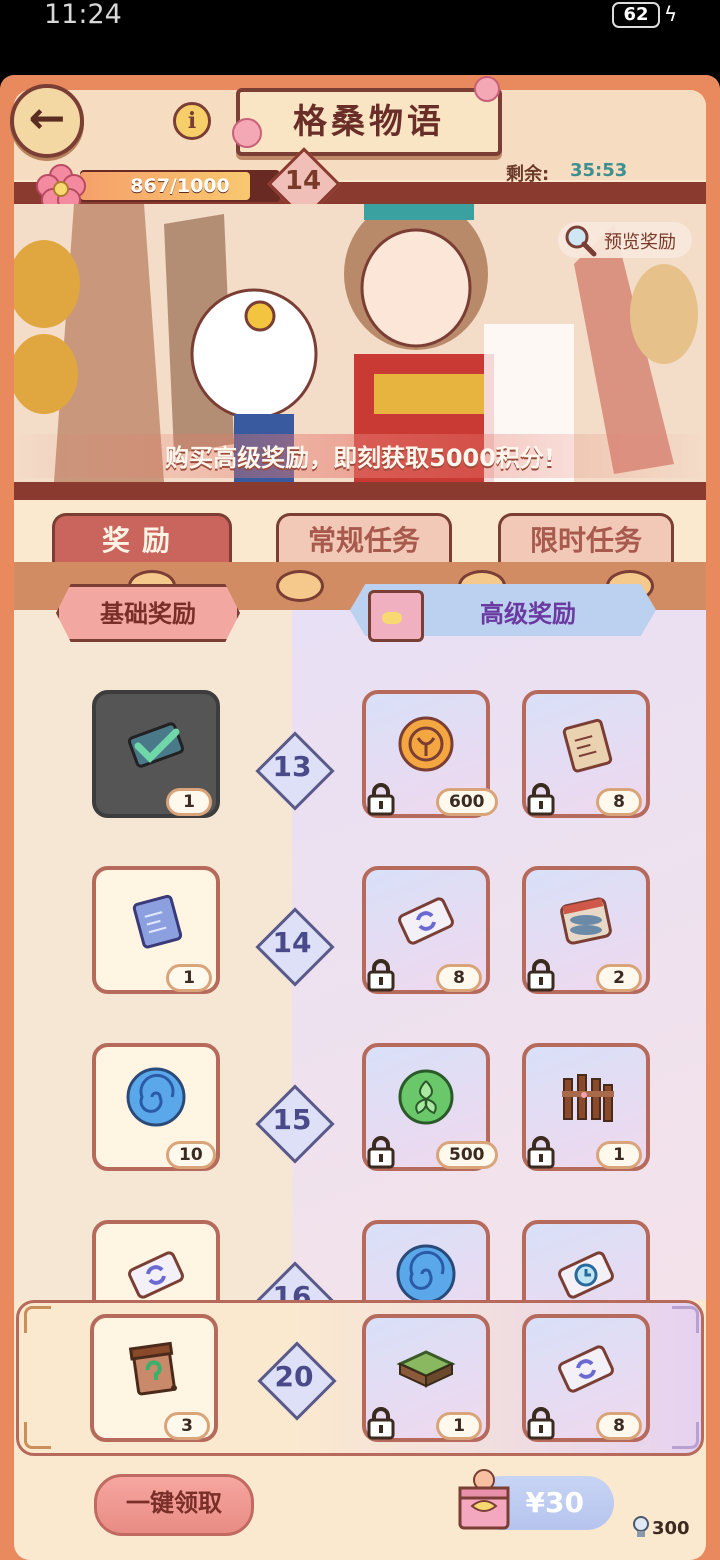 This screenshot has height=1560, width=720. Describe the element at coordinates (47, 118) in the screenshot. I see `arrow-left-icon: ←` at that location.